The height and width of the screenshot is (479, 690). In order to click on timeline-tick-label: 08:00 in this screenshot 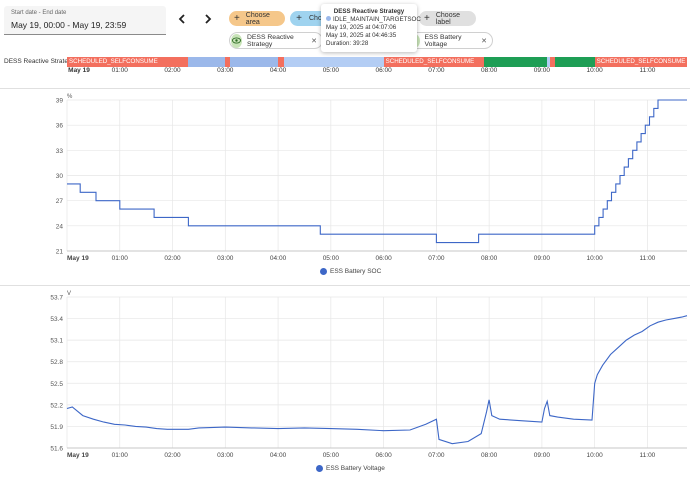, I will do `click(489, 70)`.